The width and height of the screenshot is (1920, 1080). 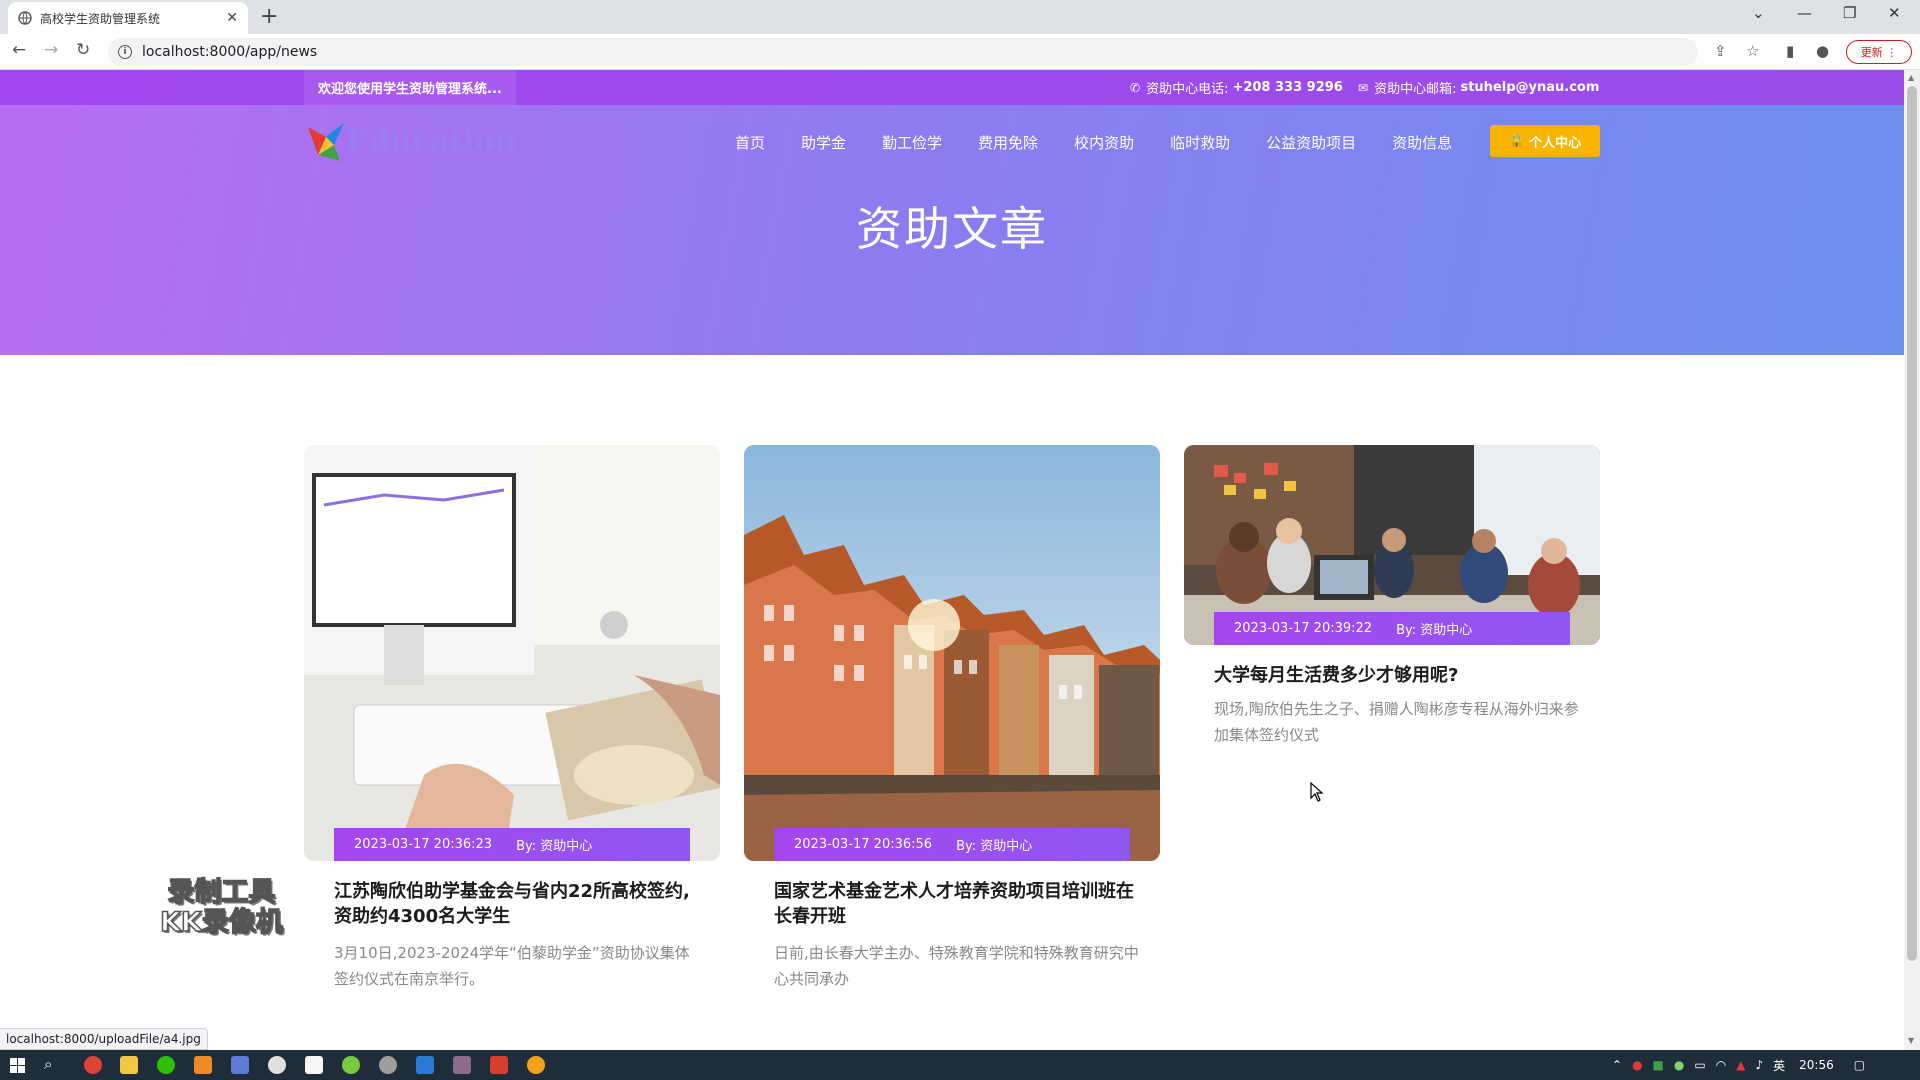 I want to click on back-icon: ←, so click(x=19, y=50).